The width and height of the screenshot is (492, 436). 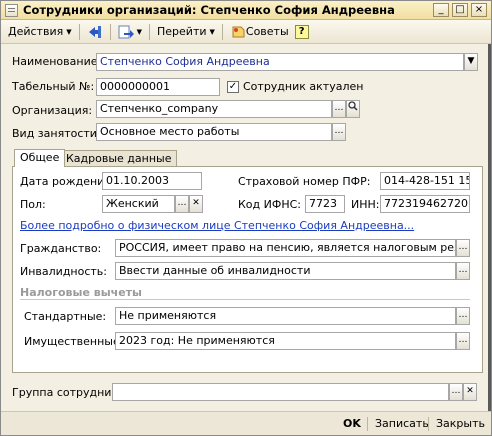 I want to click on disability-label: Инвалидность:, so click(x=63, y=271).